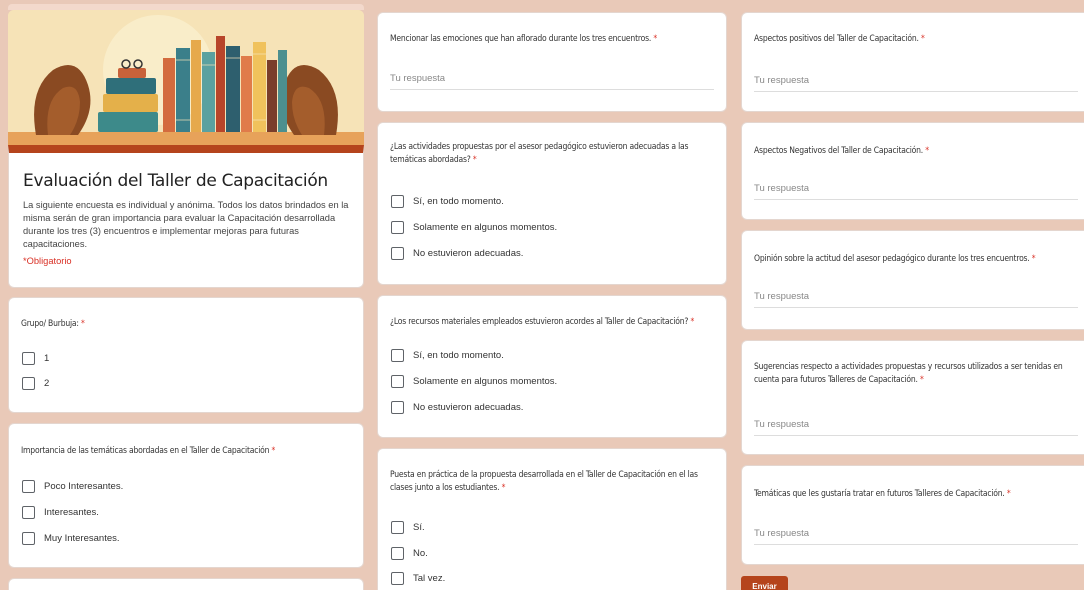  What do you see at coordinates (72, 486) in the screenshot?
I see `checkbox-option: Poco Interesantes.` at bounding box center [72, 486].